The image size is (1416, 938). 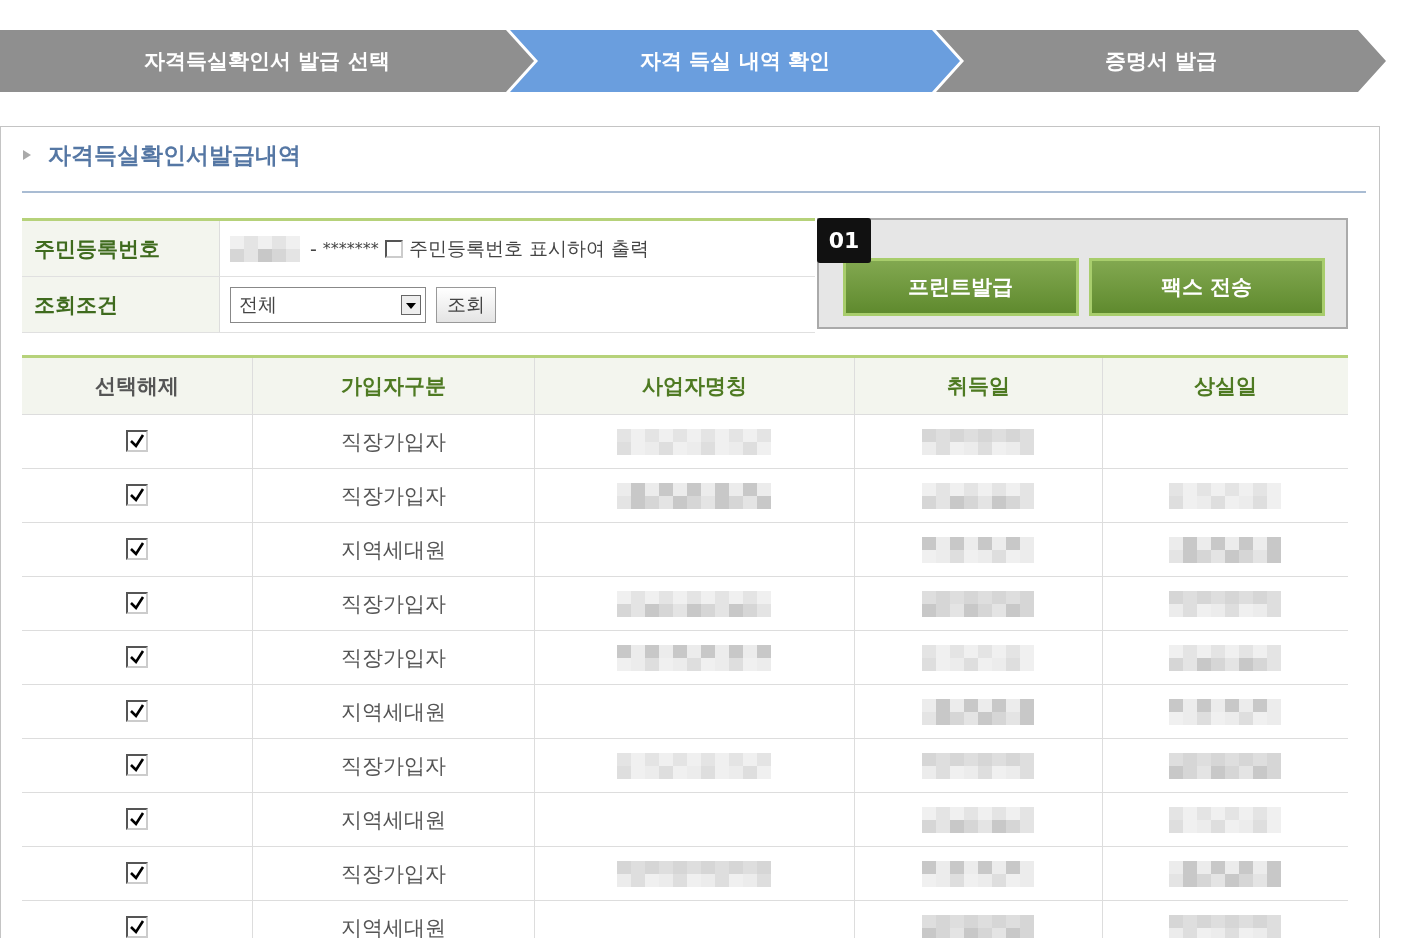 I want to click on field-label: 주민등록번호, so click(x=121, y=248).